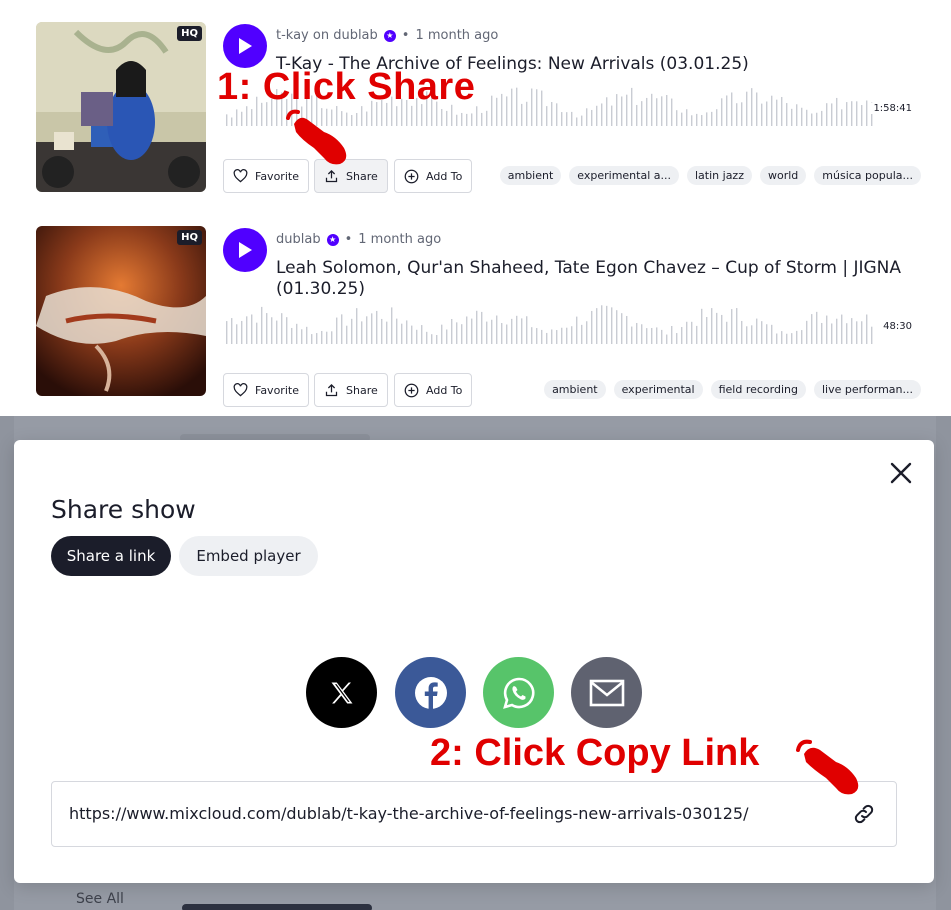 The width and height of the screenshot is (951, 910). What do you see at coordinates (758, 389) in the screenshot?
I see `tag-chip: field recording` at bounding box center [758, 389].